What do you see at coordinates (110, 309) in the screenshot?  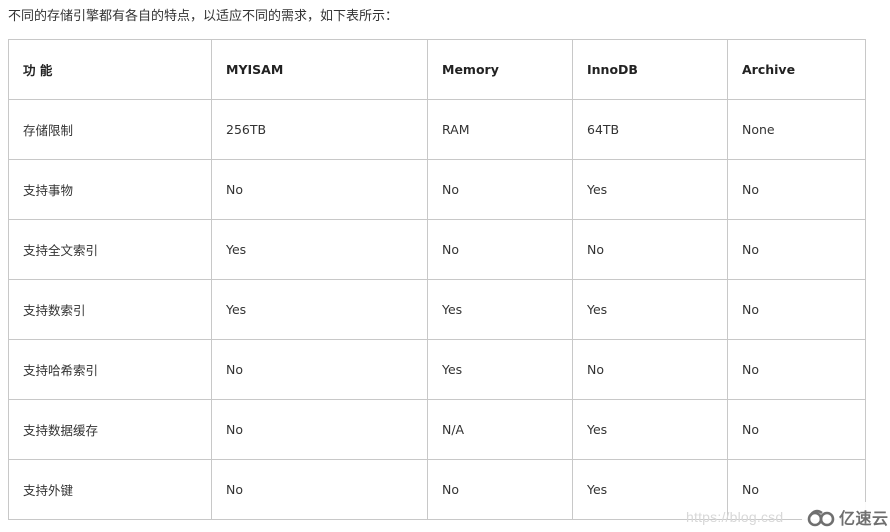 I see `feature-cell: 支持数索引` at bounding box center [110, 309].